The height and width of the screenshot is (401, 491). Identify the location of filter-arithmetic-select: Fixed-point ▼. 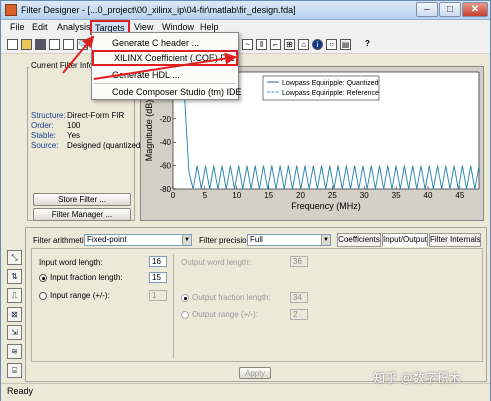
(138, 240).